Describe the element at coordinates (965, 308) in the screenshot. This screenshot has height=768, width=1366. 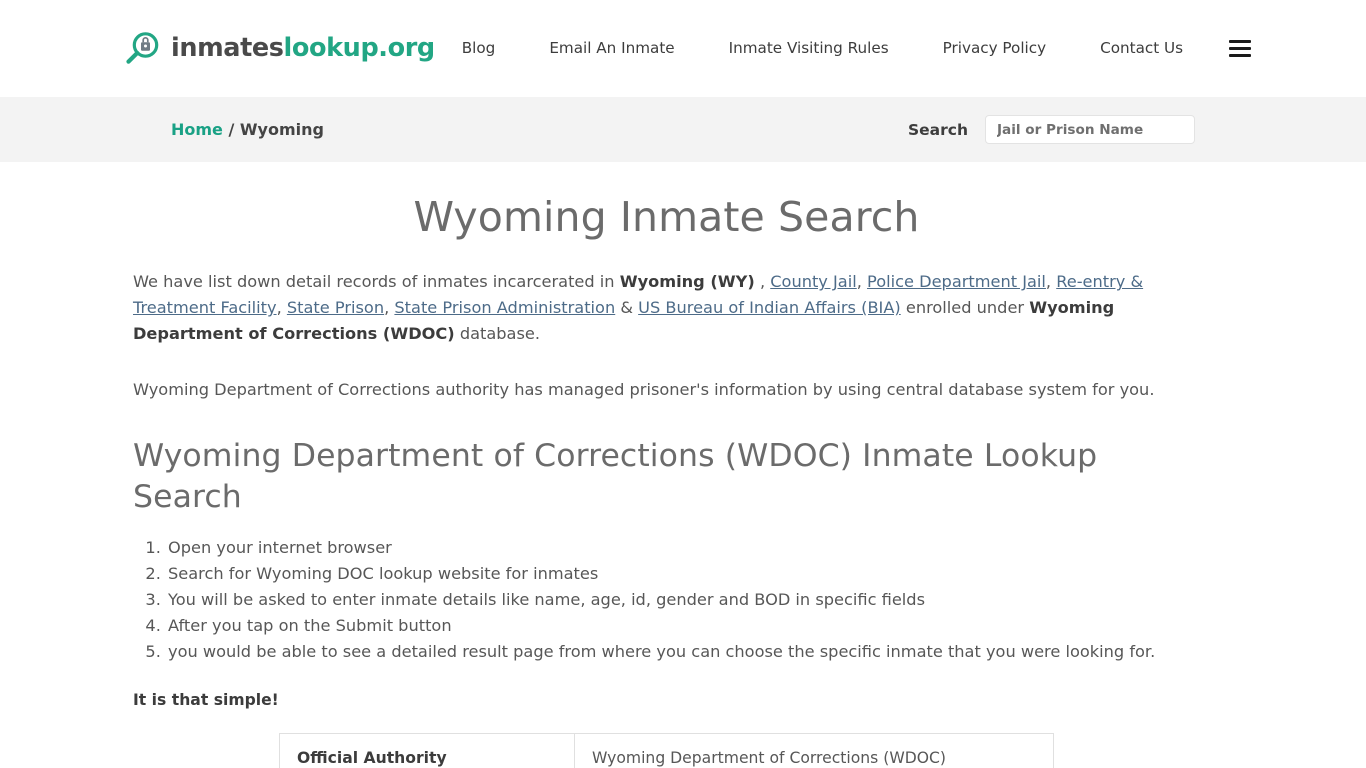
I see `intro-text-c: enrolled under` at that location.